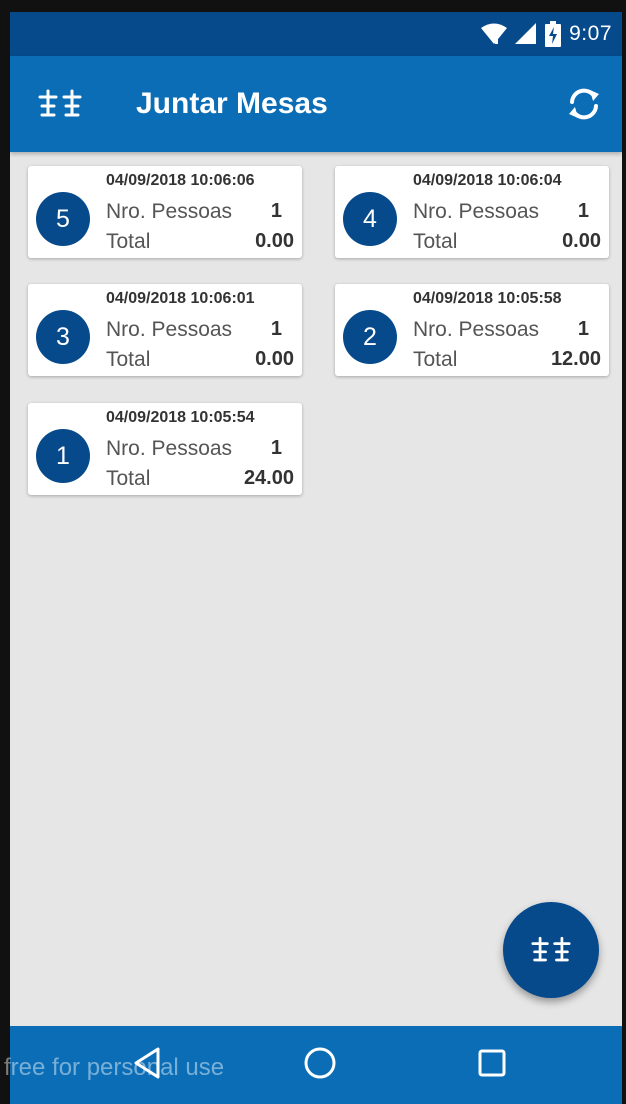 The width and height of the screenshot is (626, 1104). I want to click on table-datetime: 04/09/2018 10:05:58, so click(487, 298).